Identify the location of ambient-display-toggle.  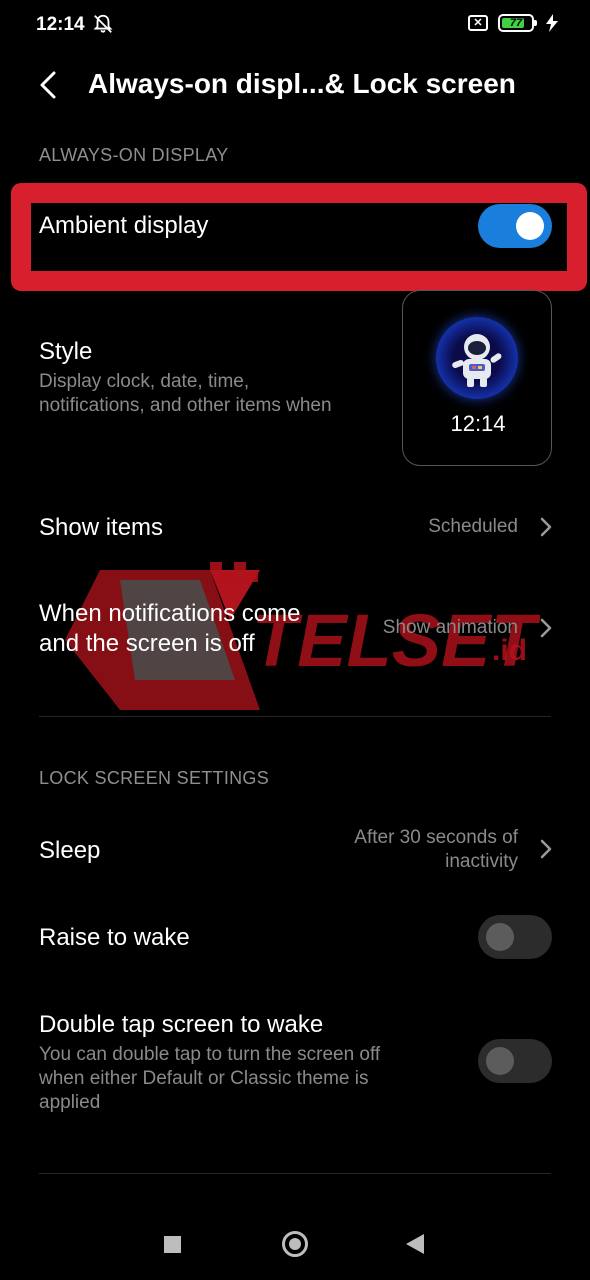
(515, 226).